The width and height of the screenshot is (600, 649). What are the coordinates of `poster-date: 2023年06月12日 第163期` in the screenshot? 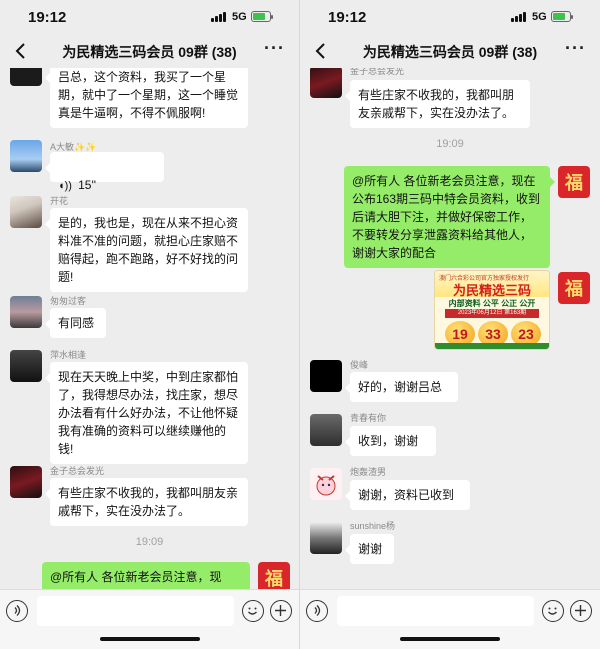 It's located at (492, 313).